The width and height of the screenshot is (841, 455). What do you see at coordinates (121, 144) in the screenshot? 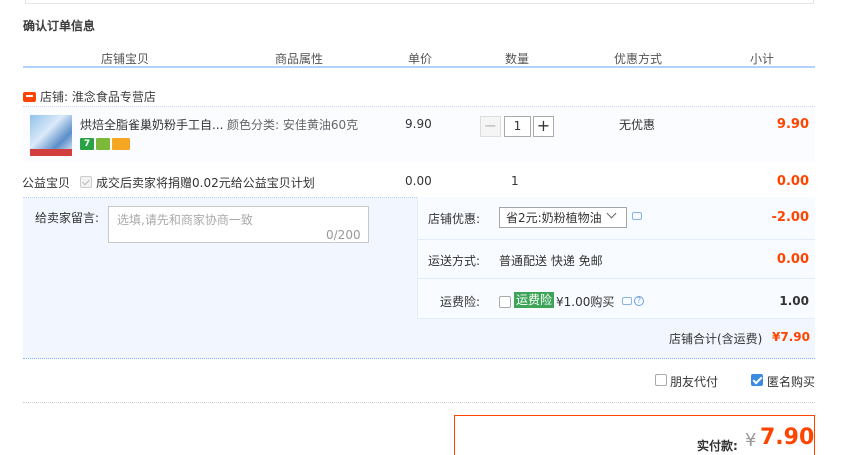
I see `credit-card-badge-icon` at bounding box center [121, 144].